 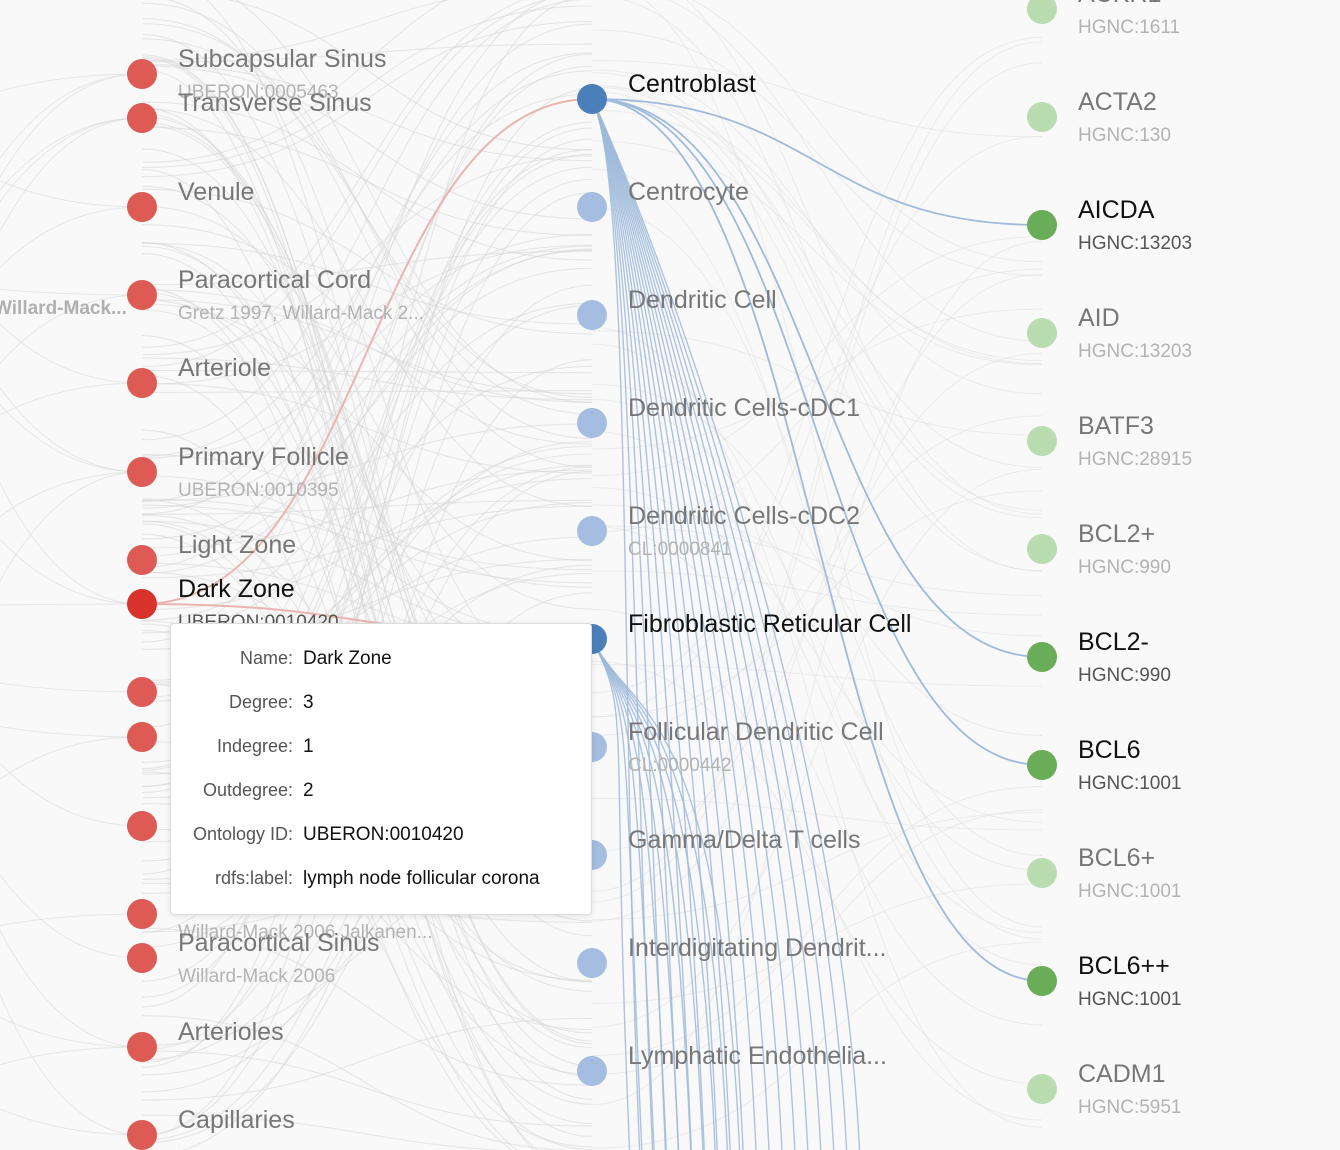 What do you see at coordinates (680, 549) in the screenshot?
I see `middle-node-sublabel: CL:0000841` at bounding box center [680, 549].